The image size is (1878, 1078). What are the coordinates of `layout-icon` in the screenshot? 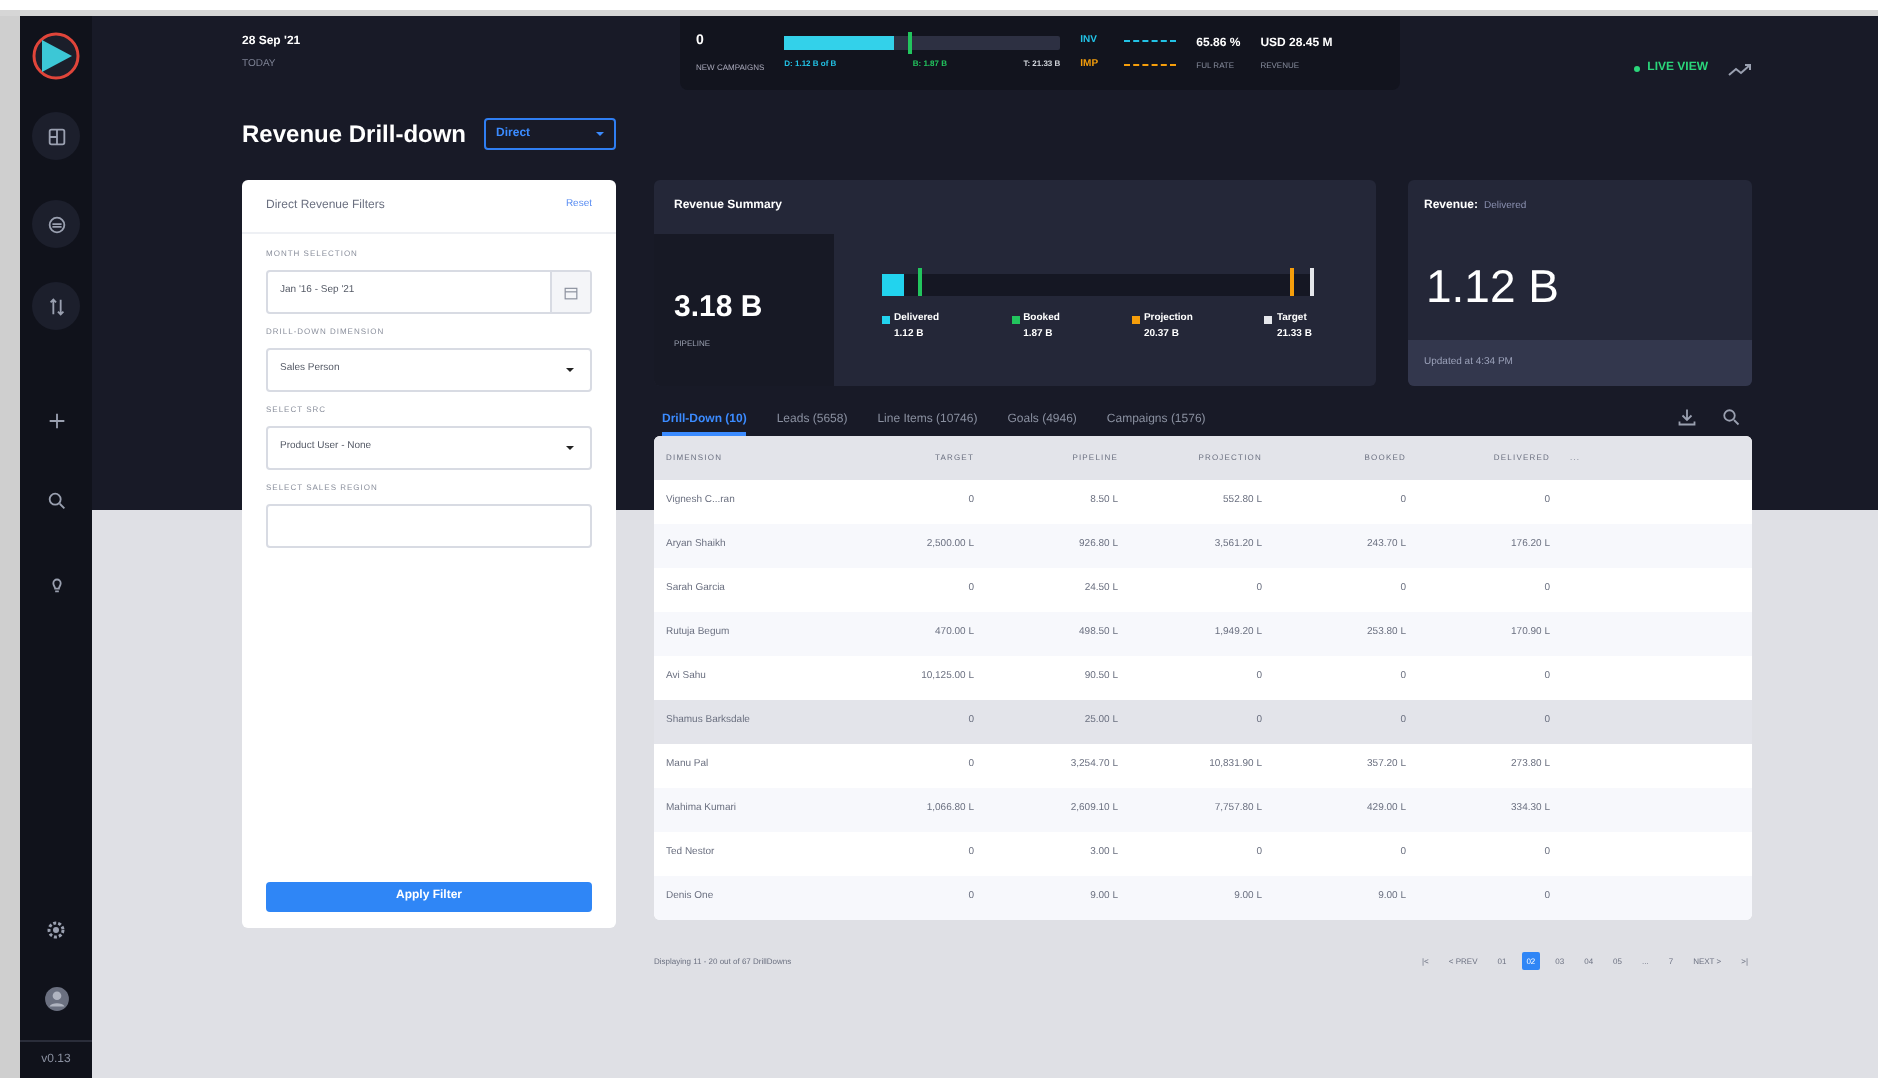 It's located at (56, 136).